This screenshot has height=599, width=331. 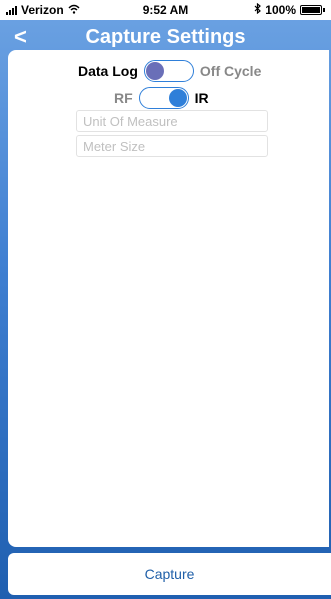 I want to click on source-toggle-row: RF IR, so click(x=161, y=98).